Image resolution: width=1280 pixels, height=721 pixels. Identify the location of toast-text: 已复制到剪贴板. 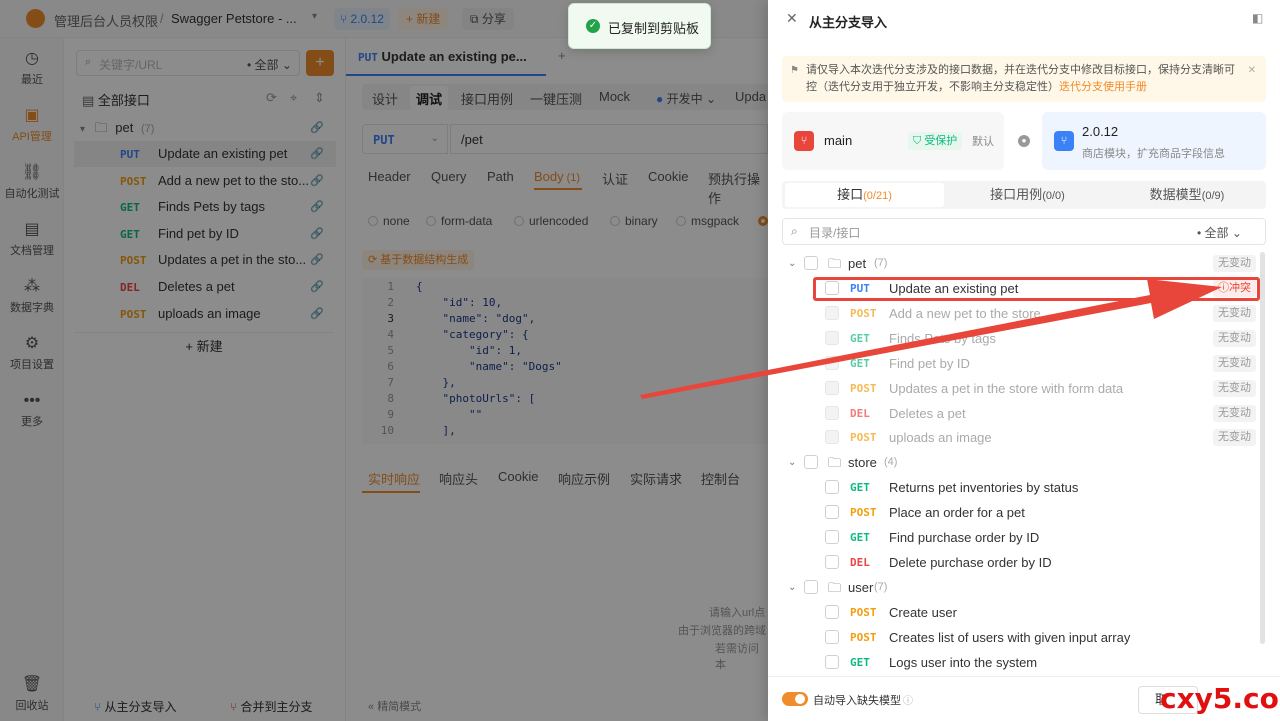
(654, 28).